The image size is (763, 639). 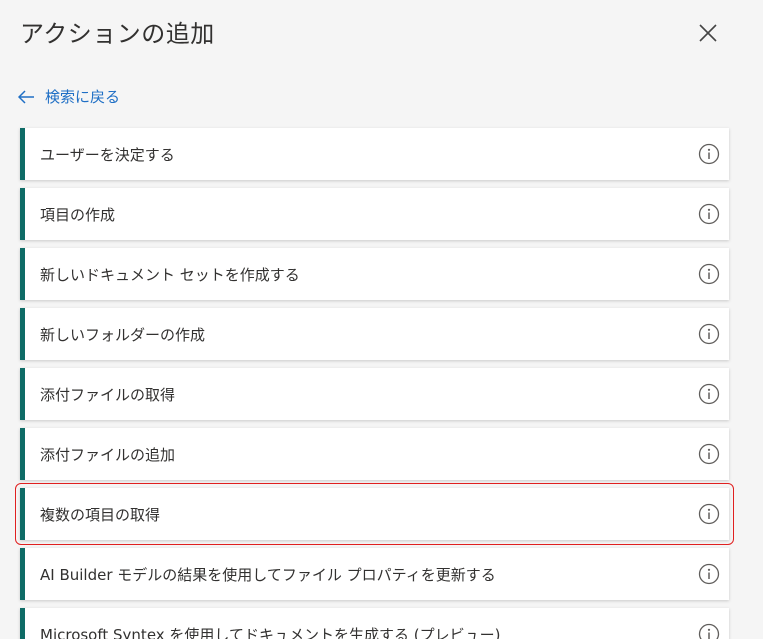 What do you see at coordinates (374, 394) in the screenshot?
I see `action-item: 添付ファイルの取得` at bounding box center [374, 394].